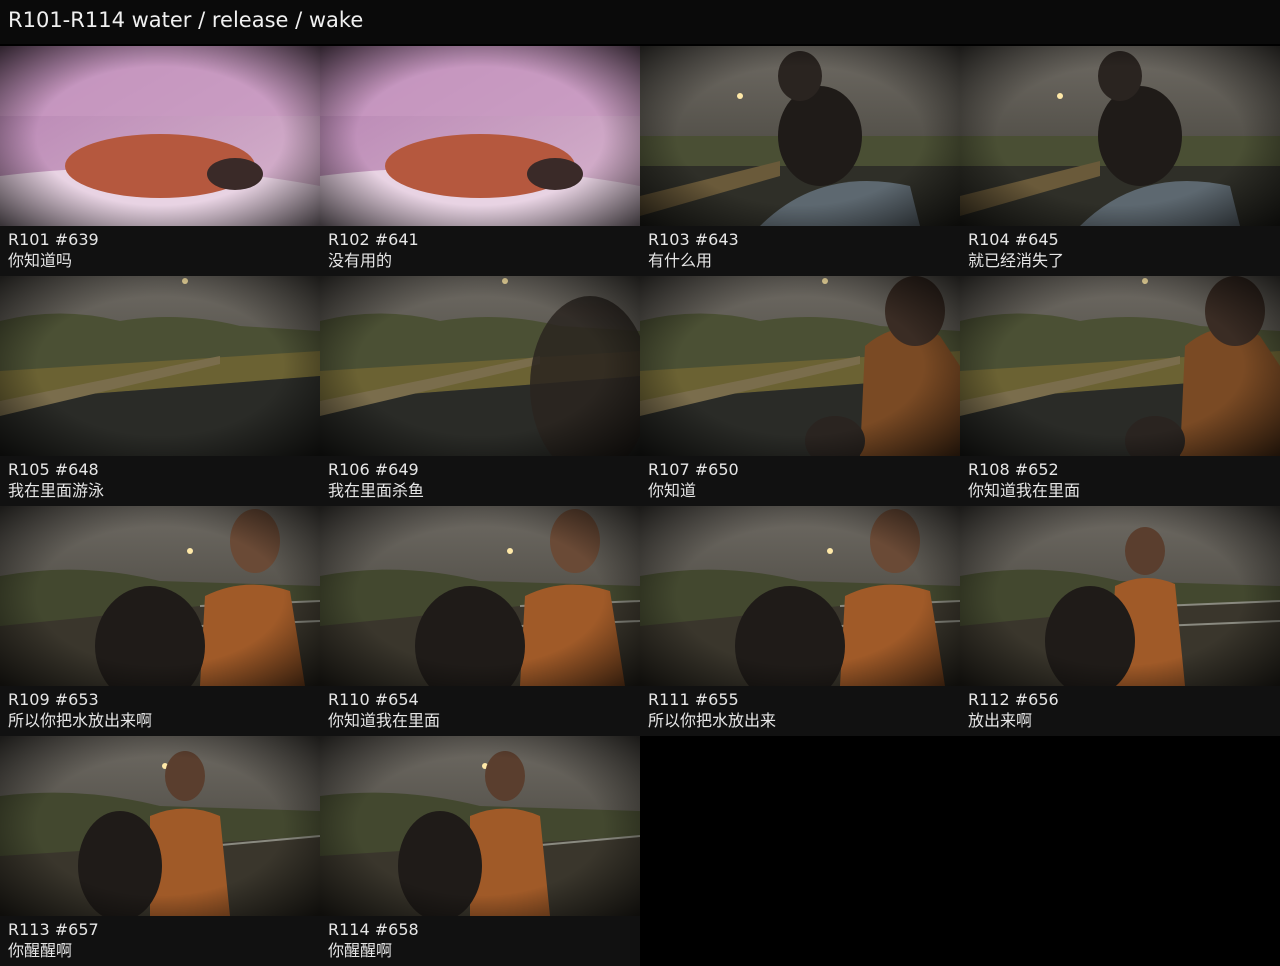 The height and width of the screenshot is (966, 1280). What do you see at coordinates (640, 22) in the screenshot?
I see `page-title: R101-R114 water / release / wake` at bounding box center [640, 22].